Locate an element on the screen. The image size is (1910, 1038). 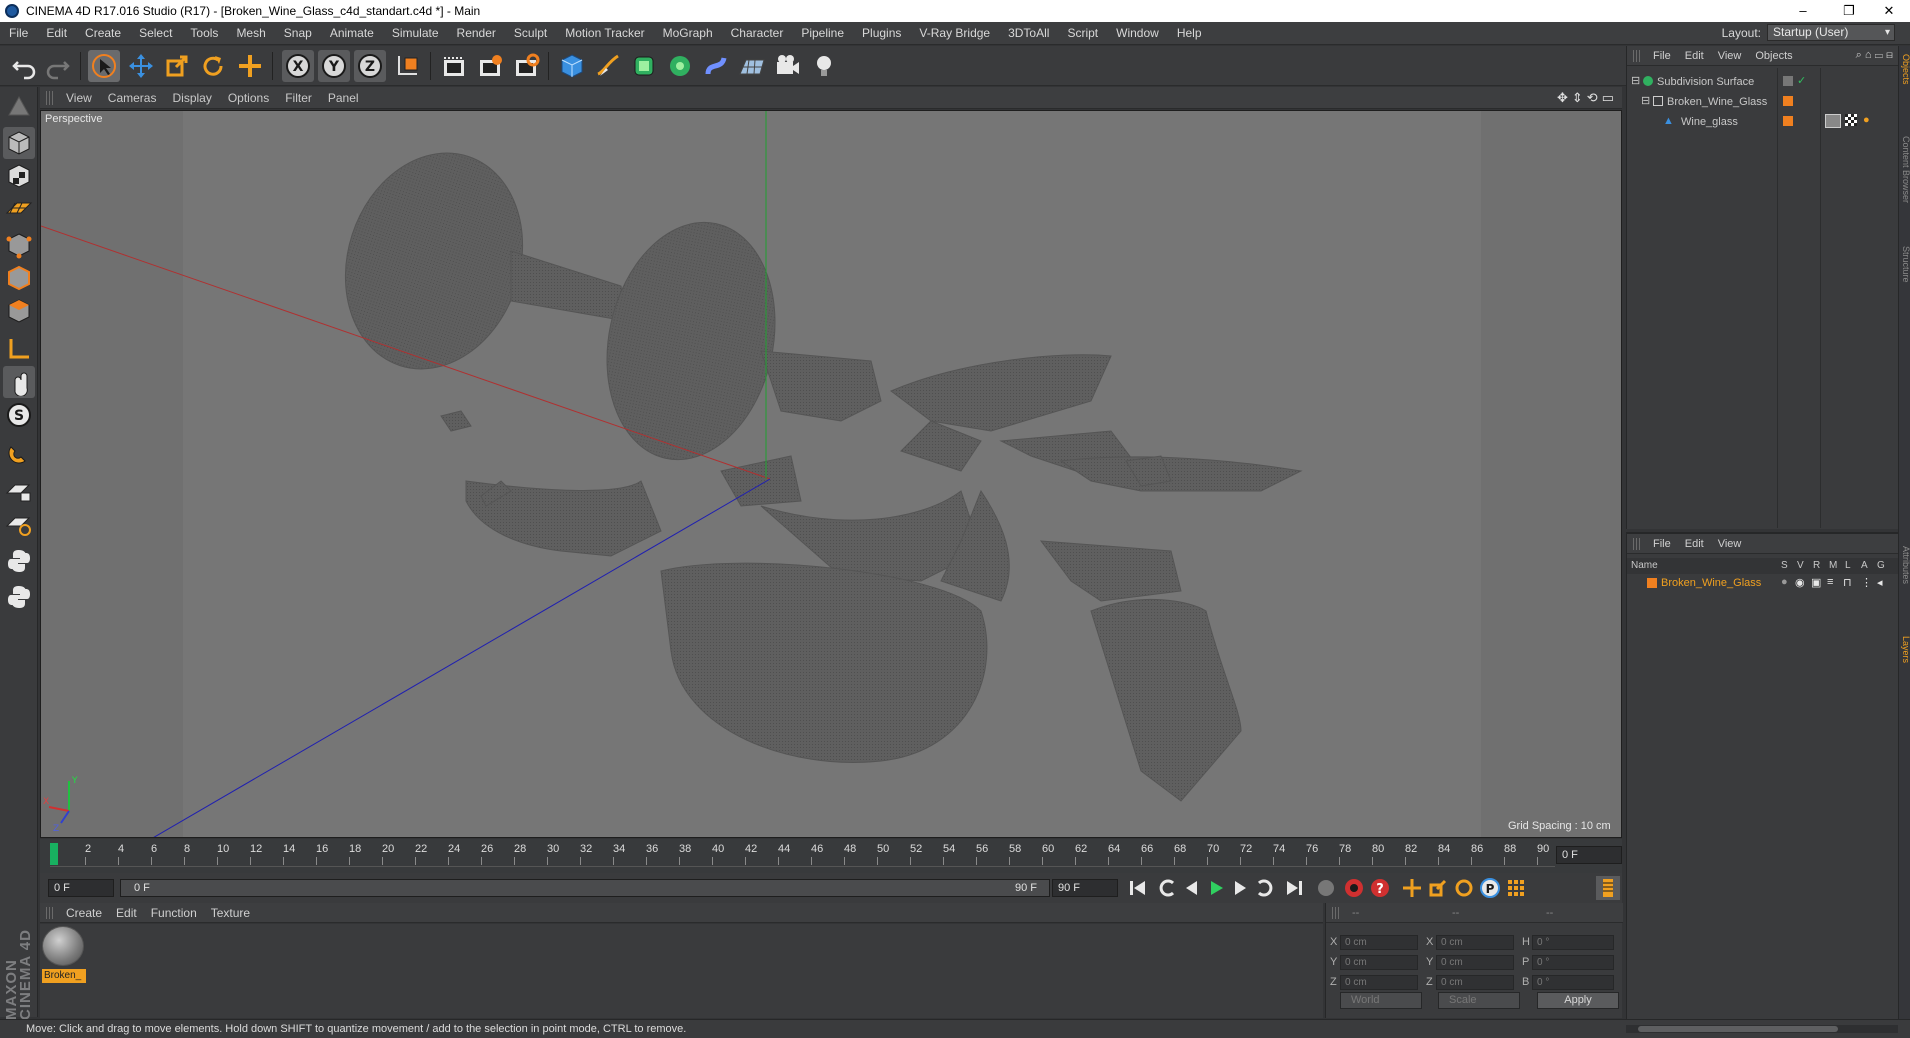
menu-snap: Snap is located at coordinates (298, 33).